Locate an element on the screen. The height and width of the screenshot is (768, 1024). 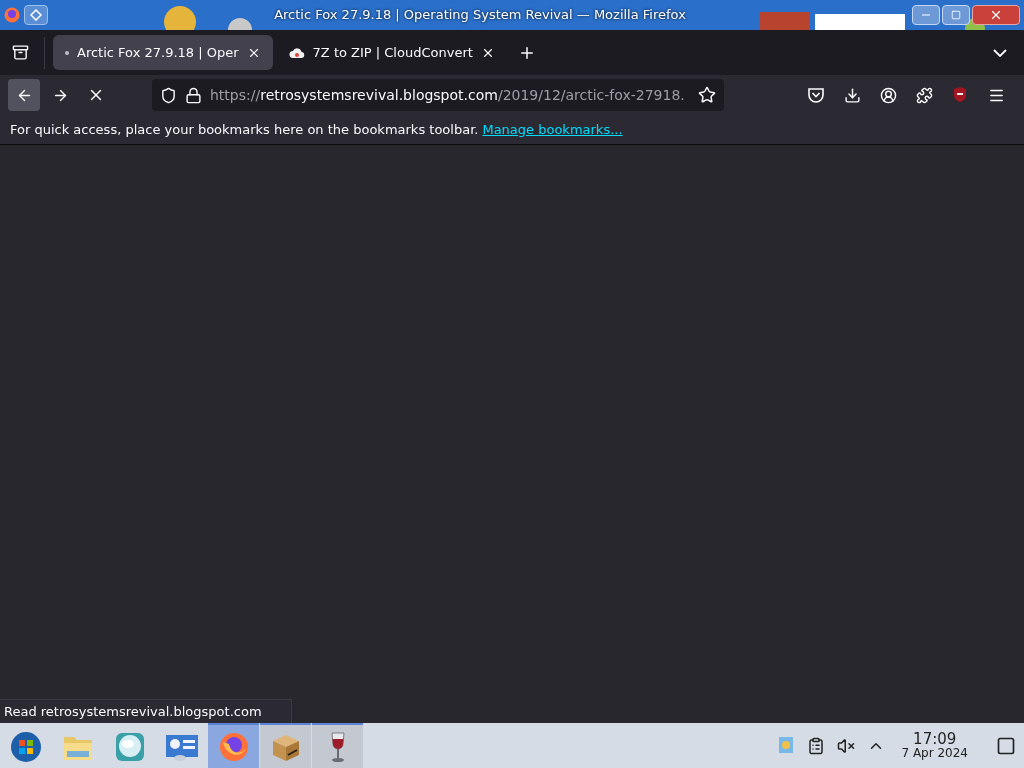
url-text: https://retrosystemsrevival.blogspot.com/2019/12/arctic-fox-27918. is located at coordinates (448, 95).